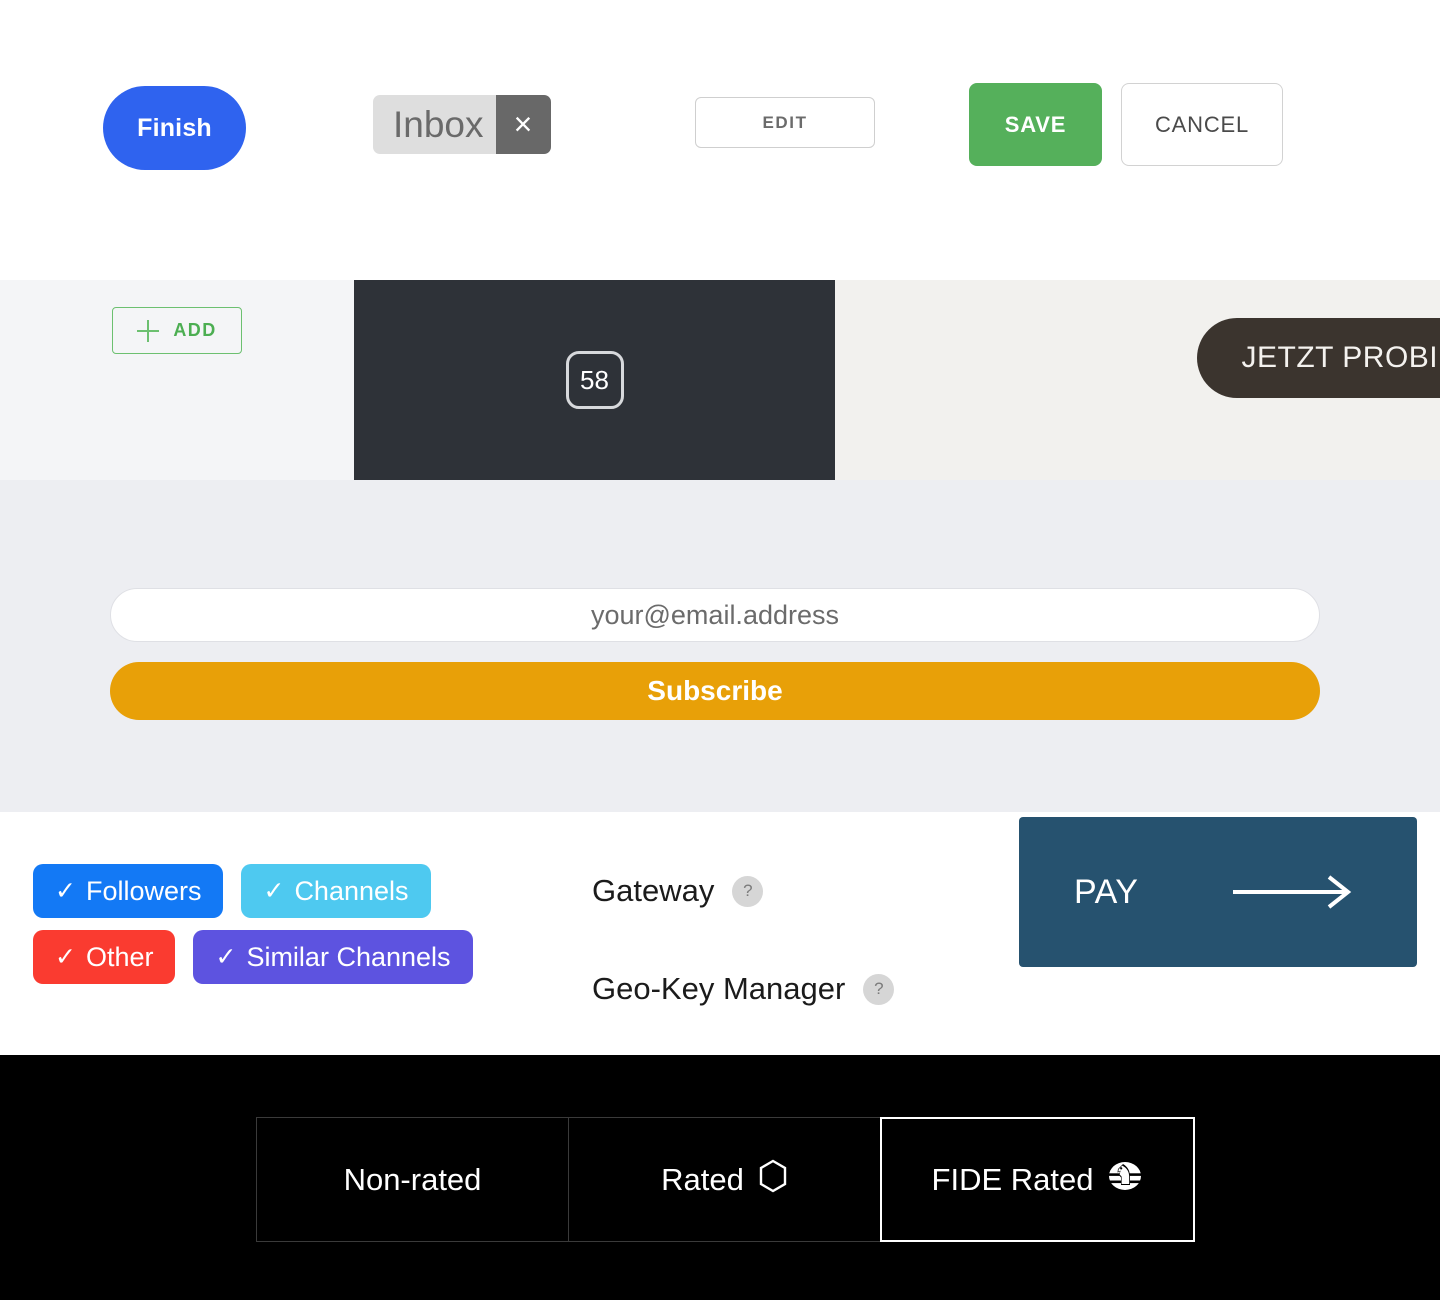 Image resolution: width=1440 pixels, height=1300 pixels. What do you see at coordinates (1012, 1179) in the screenshot?
I see `segment-label: FIDE Rated` at bounding box center [1012, 1179].